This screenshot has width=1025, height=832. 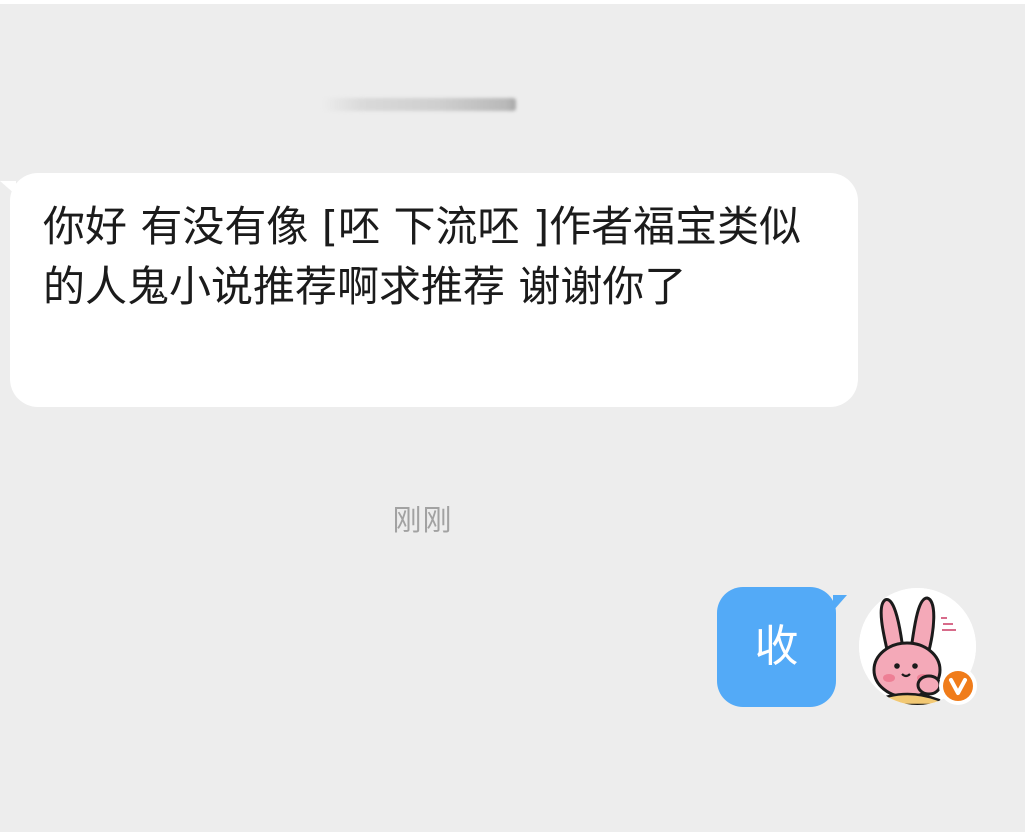 What do you see at coordinates (840, 603) in the screenshot?
I see `outgoing-bubble-tail` at bounding box center [840, 603].